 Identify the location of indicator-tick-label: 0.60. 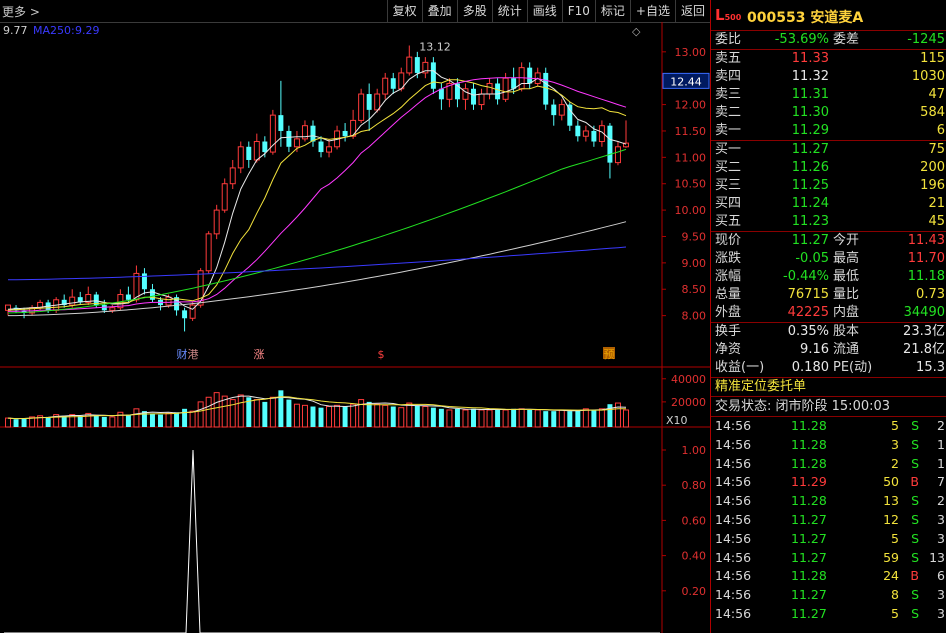
(694, 520).